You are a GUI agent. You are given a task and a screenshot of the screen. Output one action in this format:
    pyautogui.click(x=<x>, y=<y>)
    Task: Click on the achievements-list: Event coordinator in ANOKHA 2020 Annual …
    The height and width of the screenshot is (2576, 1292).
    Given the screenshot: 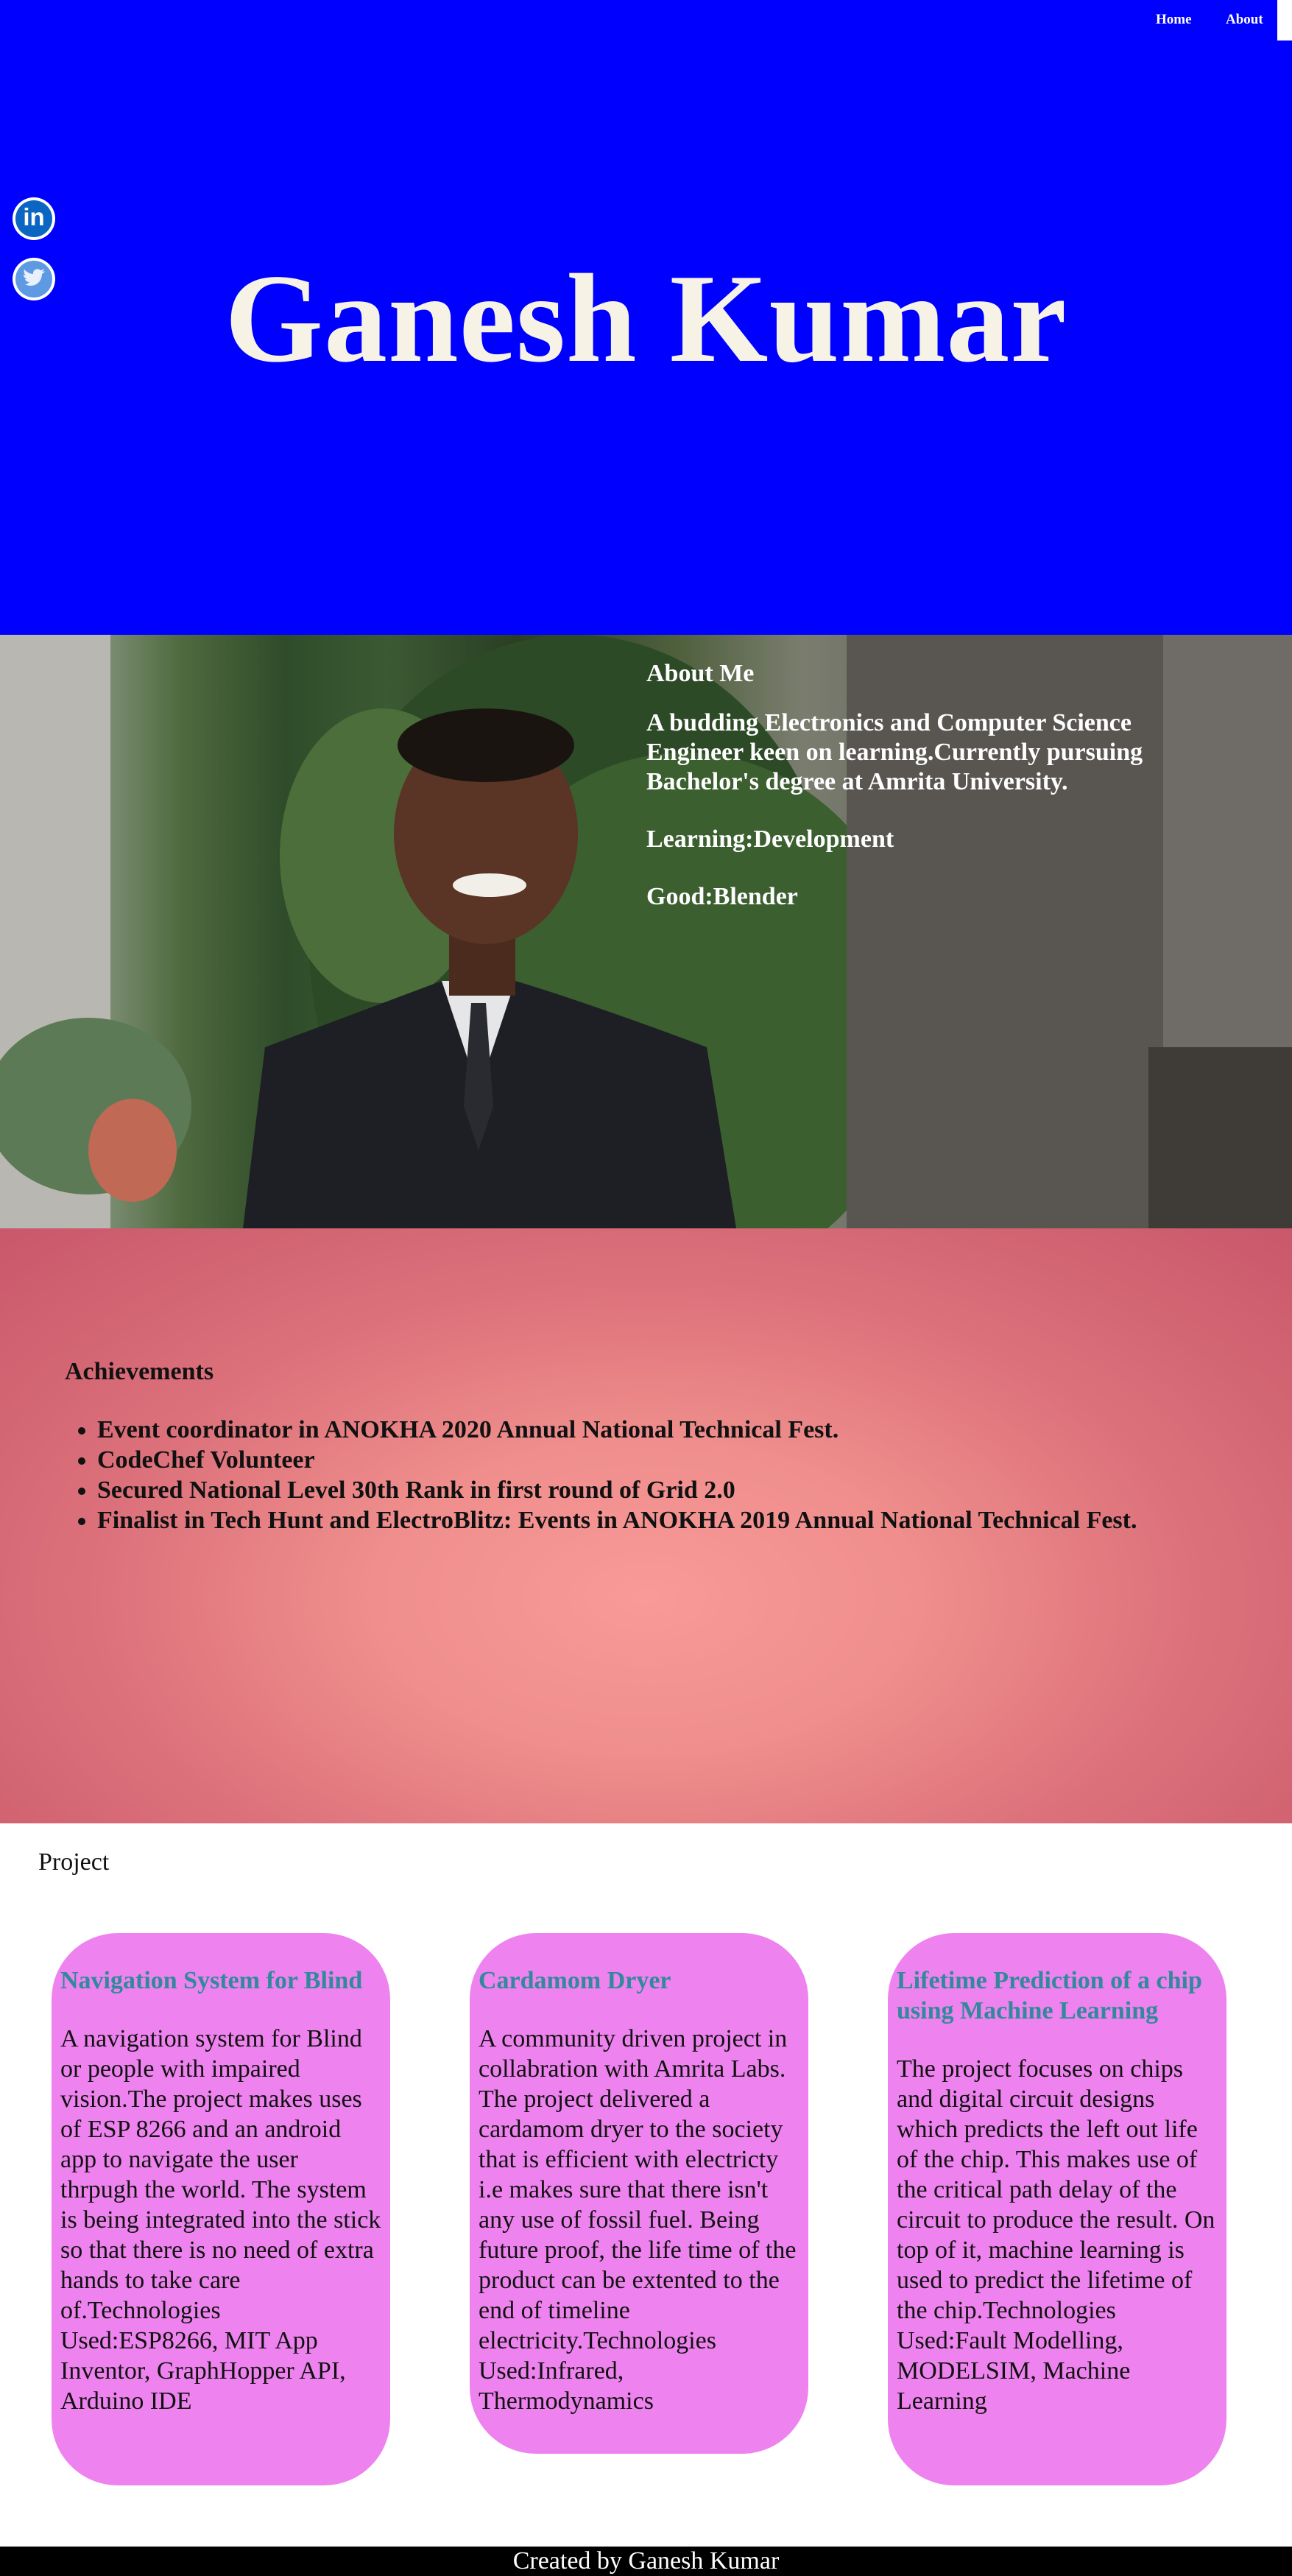 What is the action you would take?
    pyautogui.click(x=617, y=1475)
    